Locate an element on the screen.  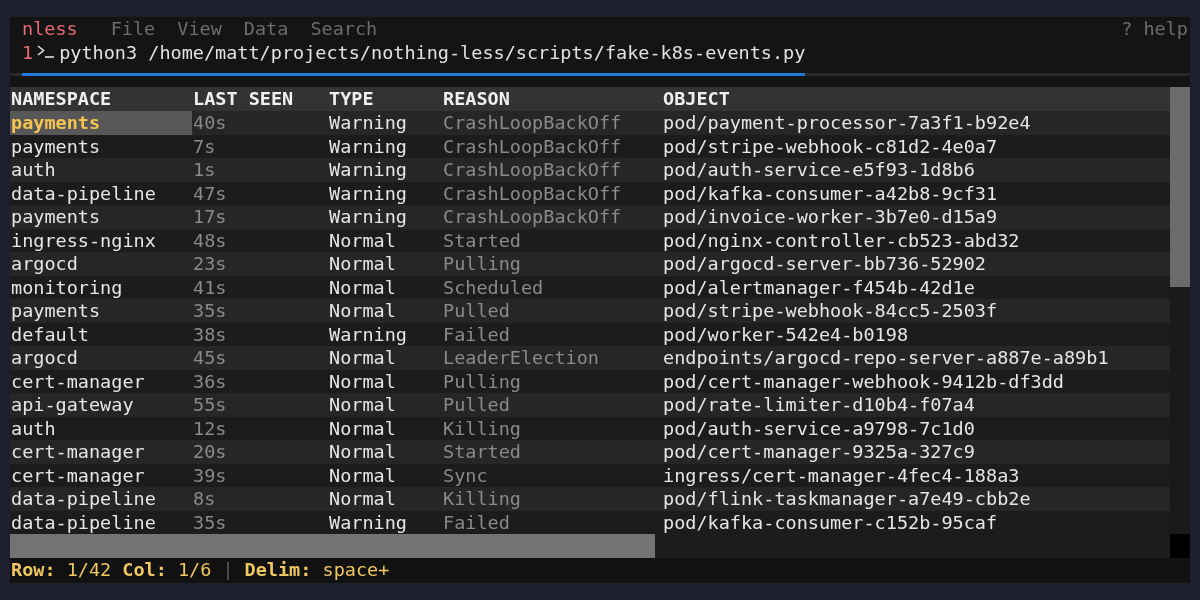
table-cell-text: Scheduled is located at coordinates (493, 287).